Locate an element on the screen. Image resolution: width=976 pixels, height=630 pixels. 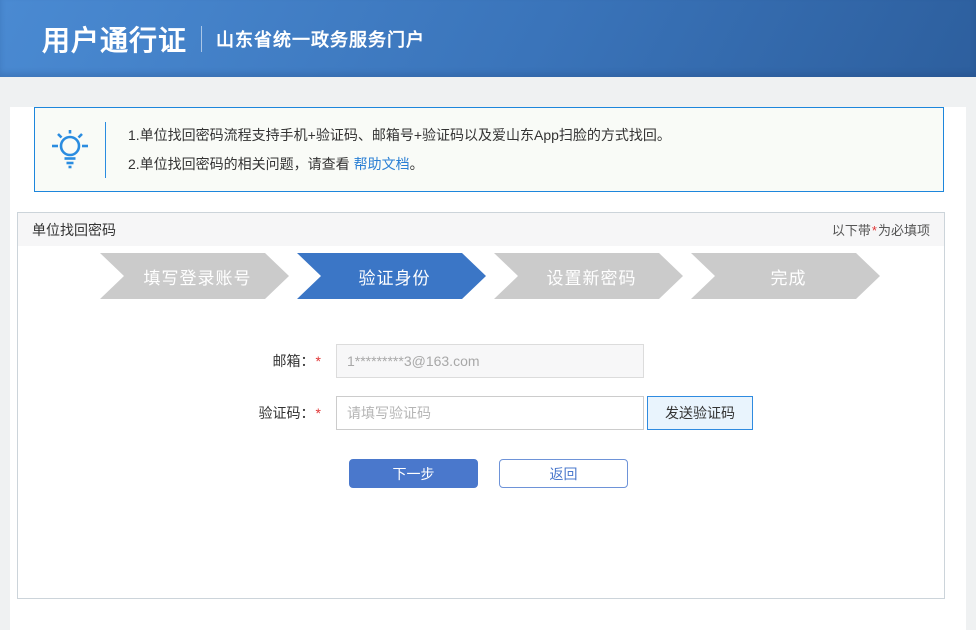
app-title: 用户通行证 is located at coordinates (115, 40).